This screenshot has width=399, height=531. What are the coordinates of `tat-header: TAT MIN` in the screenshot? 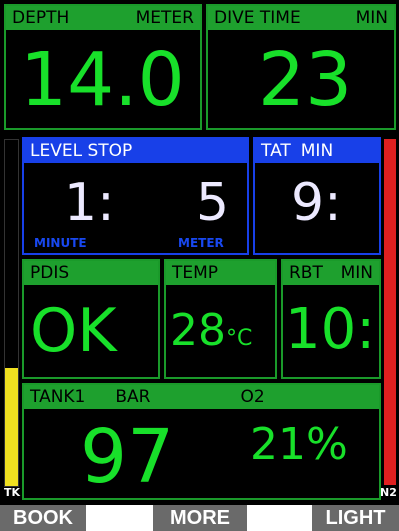 It's located at (317, 151).